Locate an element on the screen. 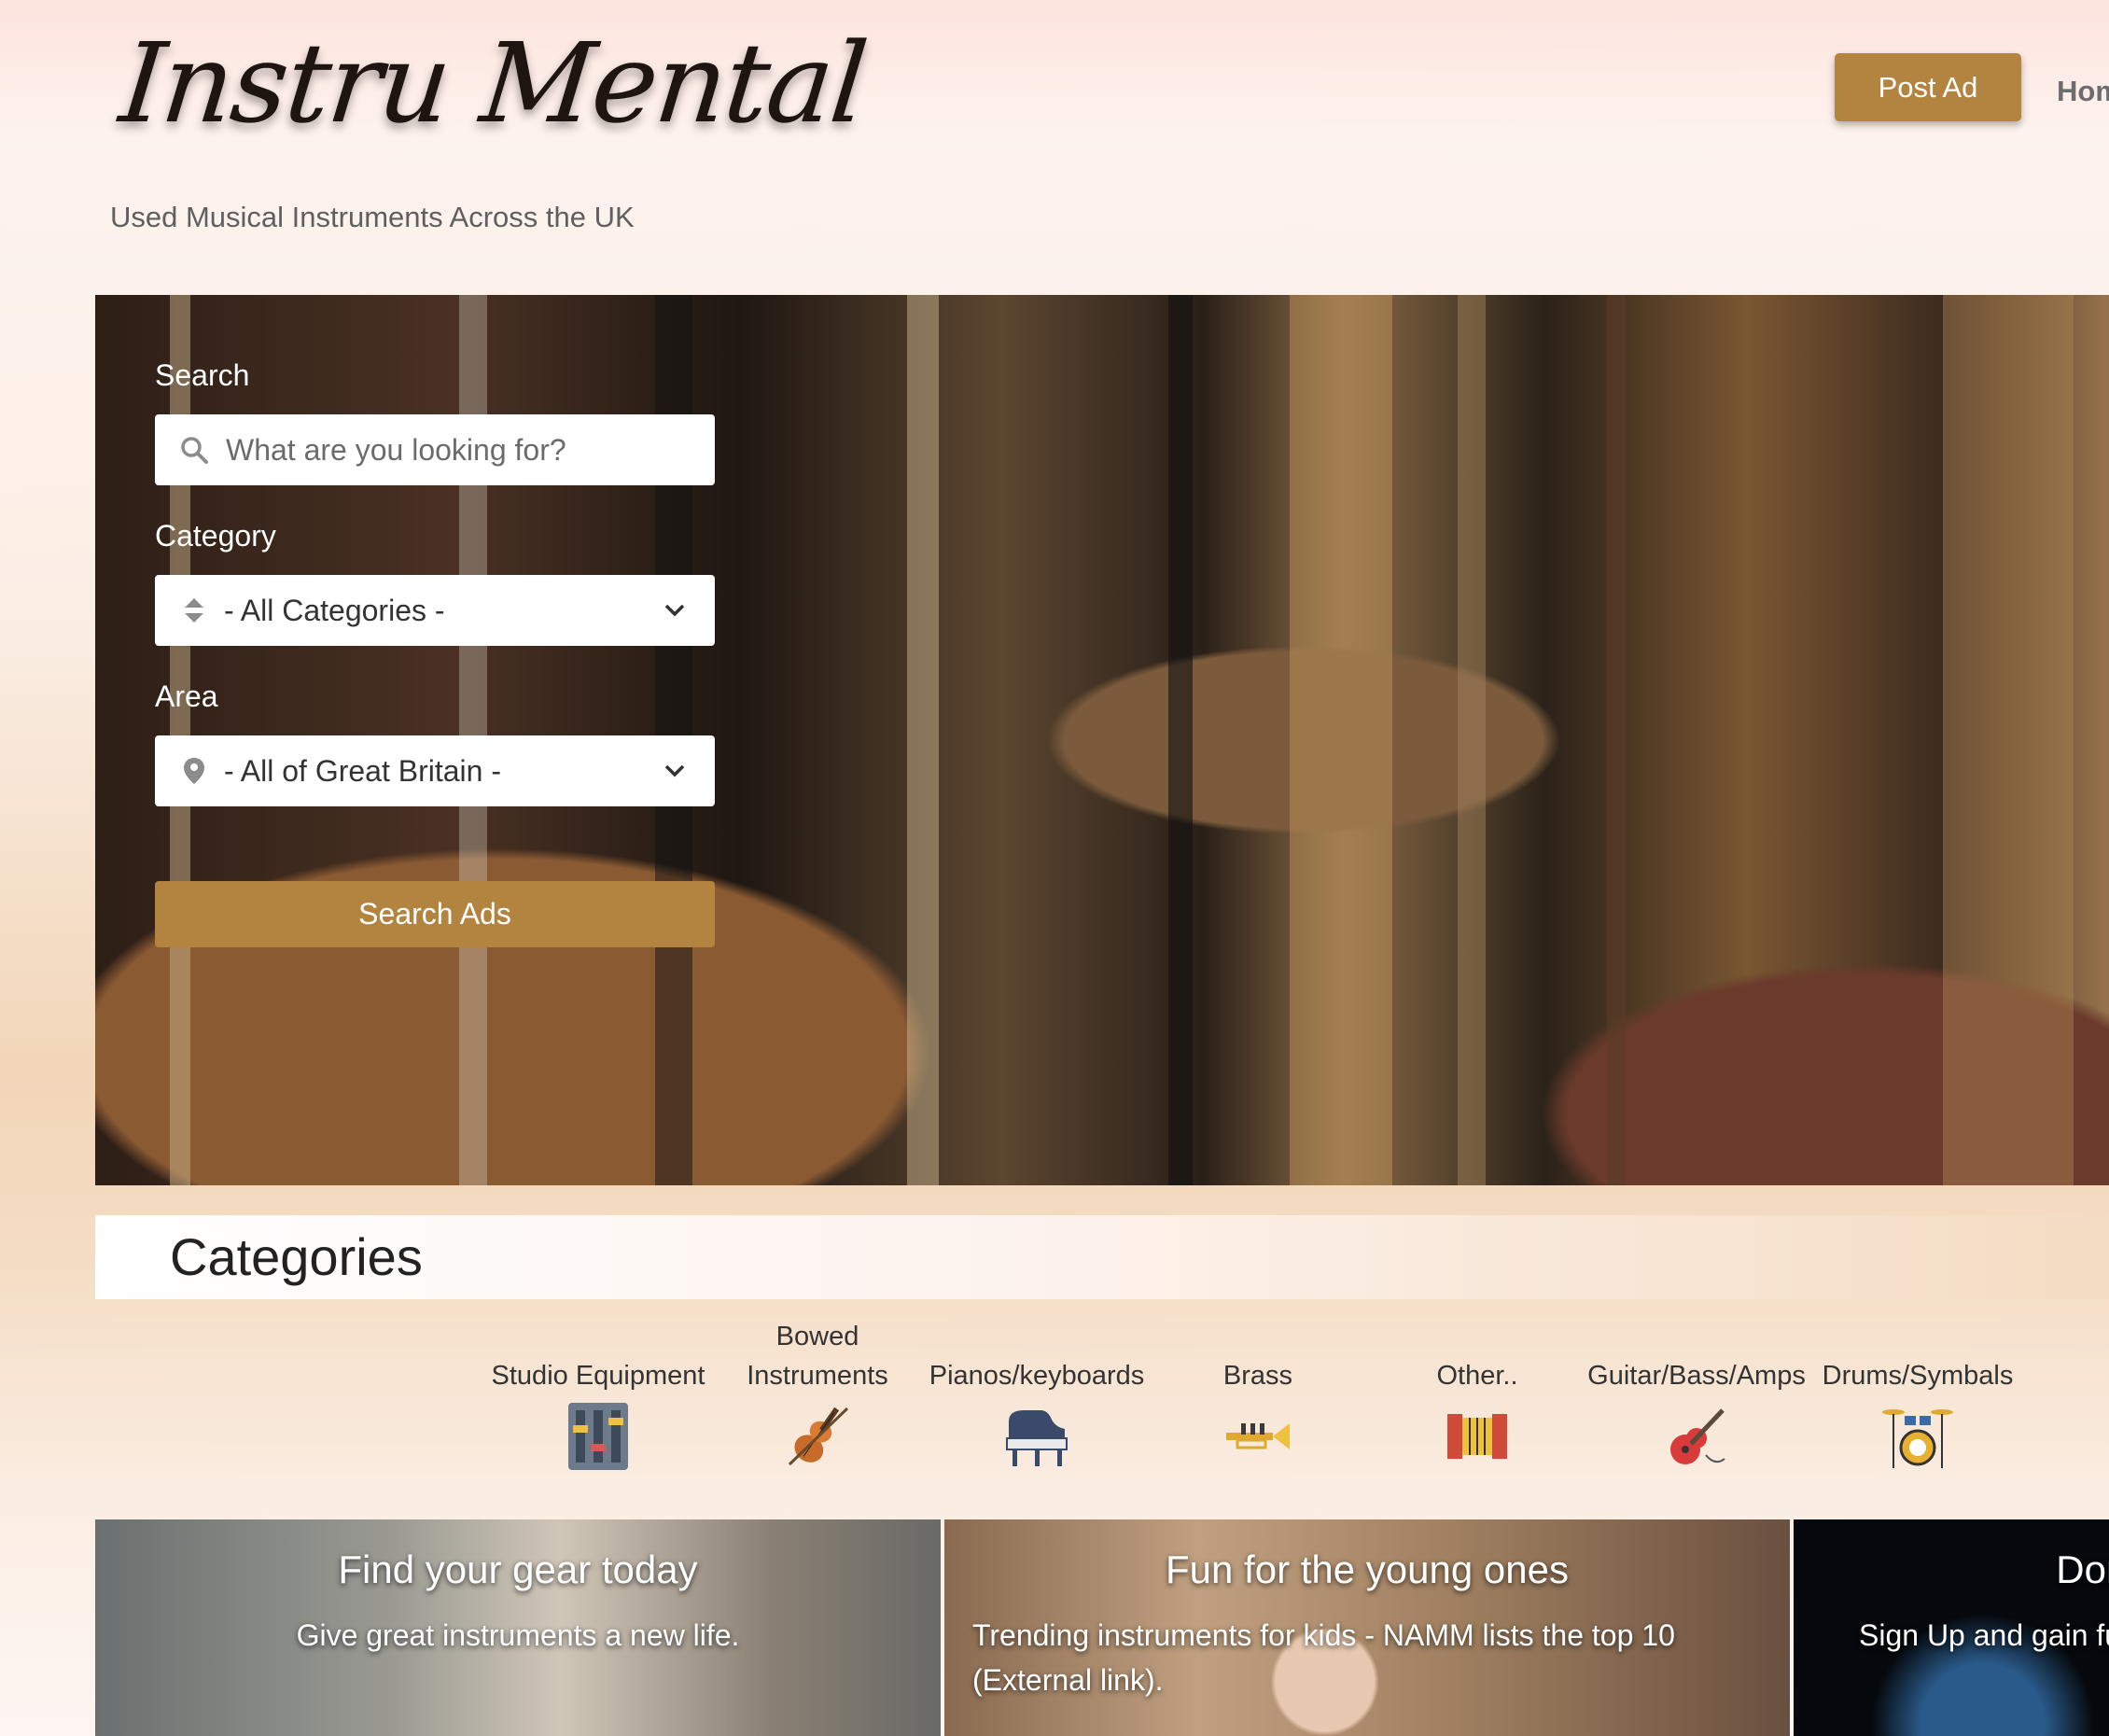 This screenshot has height=1736, width=2109. category-label: Wo is located at coordinates (2067, 1355).